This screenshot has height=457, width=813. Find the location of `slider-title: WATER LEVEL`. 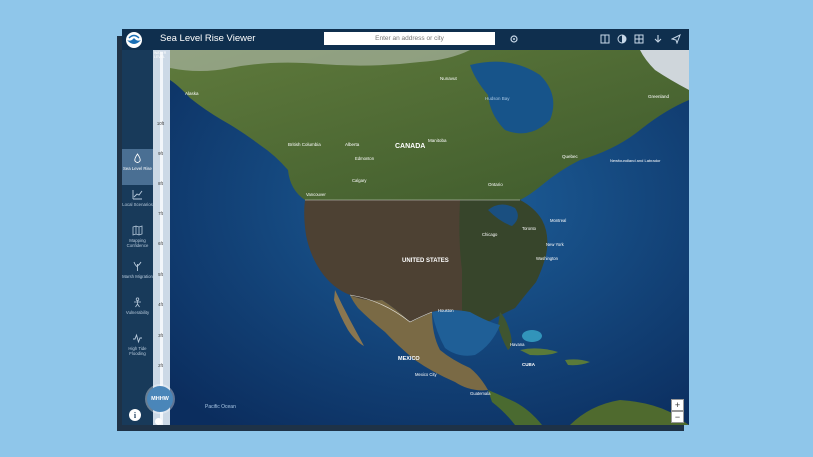

slider-title: WATER LEVEL is located at coordinates (160, 55).